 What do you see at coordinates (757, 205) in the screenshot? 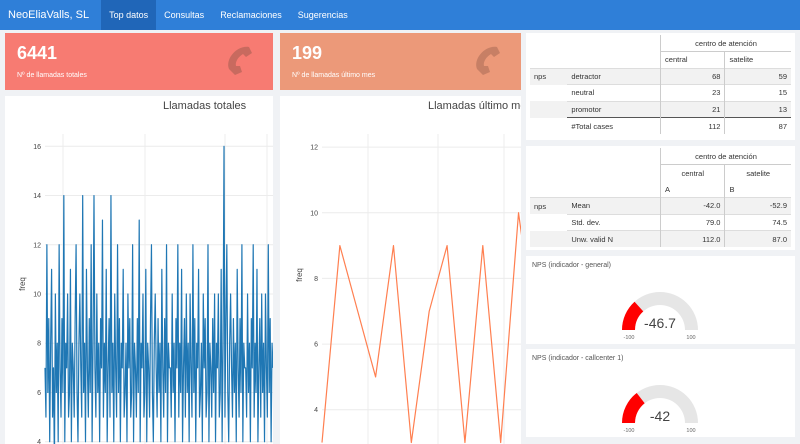
I see `table2-cell: -52.9` at bounding box center [757, 205].